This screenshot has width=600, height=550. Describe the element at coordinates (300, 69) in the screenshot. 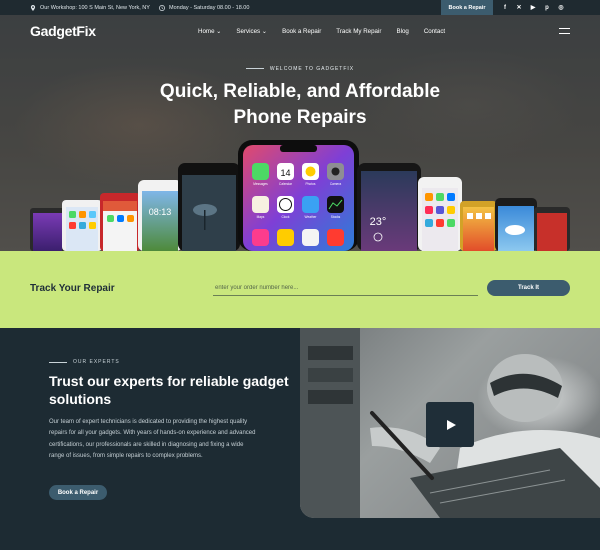

I see `hero-eyebrow: WELCOME TO GADGETFIX` at that location.